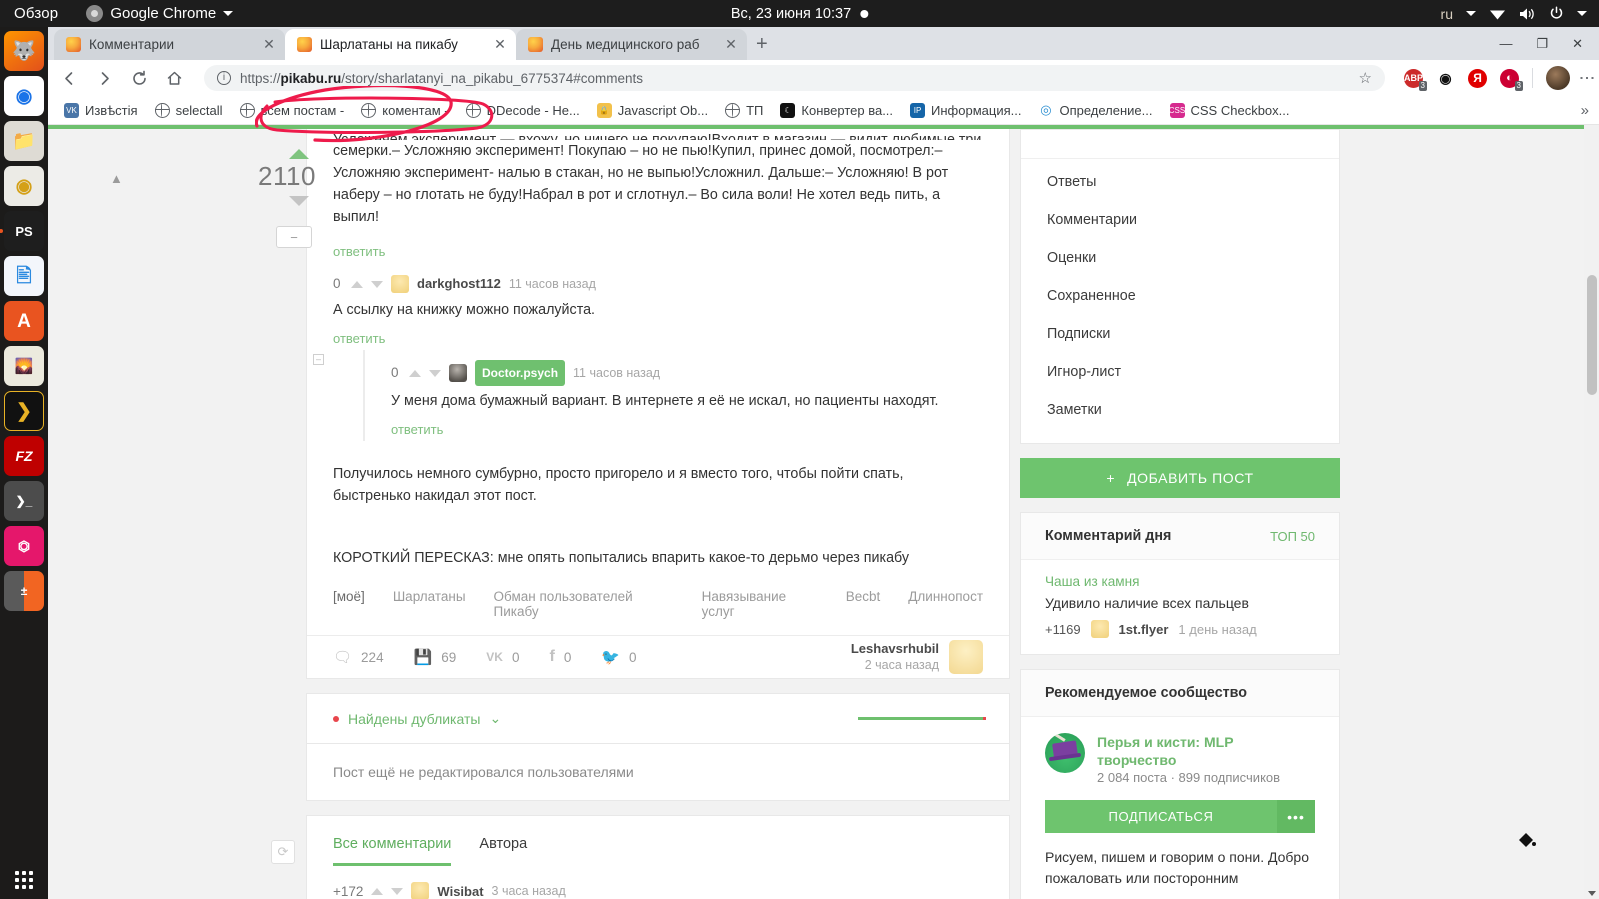 This screenshot has height=899, width=1599. Describe the element at coordinates (24, 186) in the screenshot. I see `dock-item-rhythmbox: ◉` at that location.